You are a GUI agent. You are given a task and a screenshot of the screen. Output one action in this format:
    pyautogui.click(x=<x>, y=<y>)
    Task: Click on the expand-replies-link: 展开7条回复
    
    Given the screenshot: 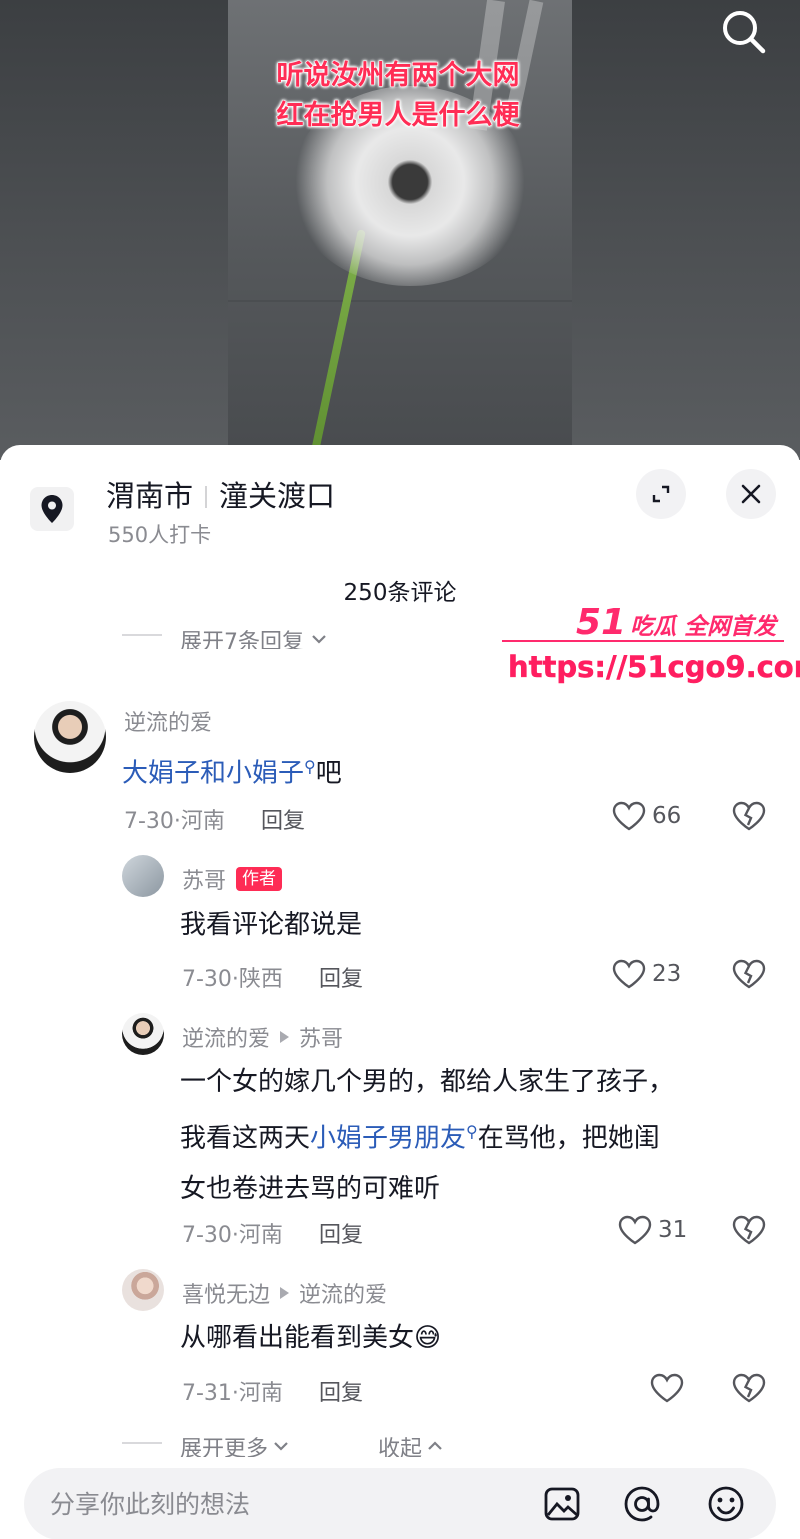 What is the action you would take?
    pyautogui.click(x=225, y=635)
    